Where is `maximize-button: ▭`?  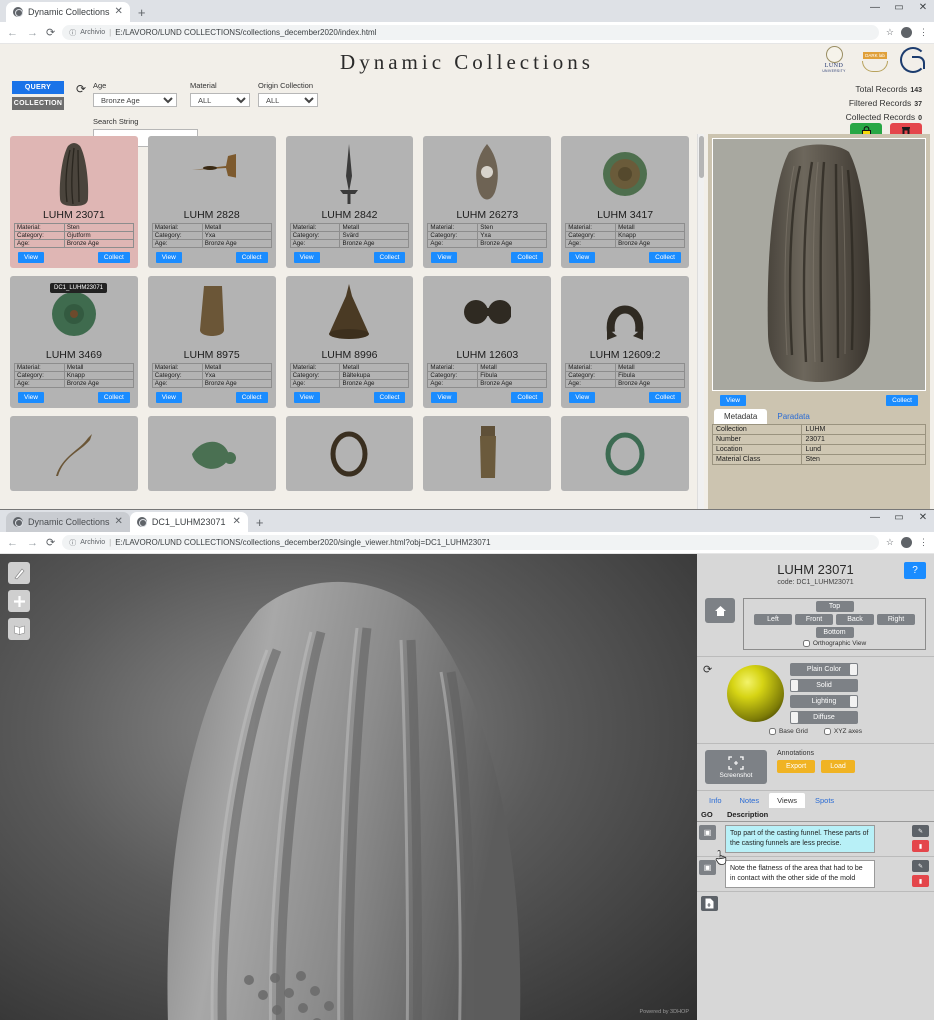 maximize-button: ▭ is located at coordinates (899, 7).